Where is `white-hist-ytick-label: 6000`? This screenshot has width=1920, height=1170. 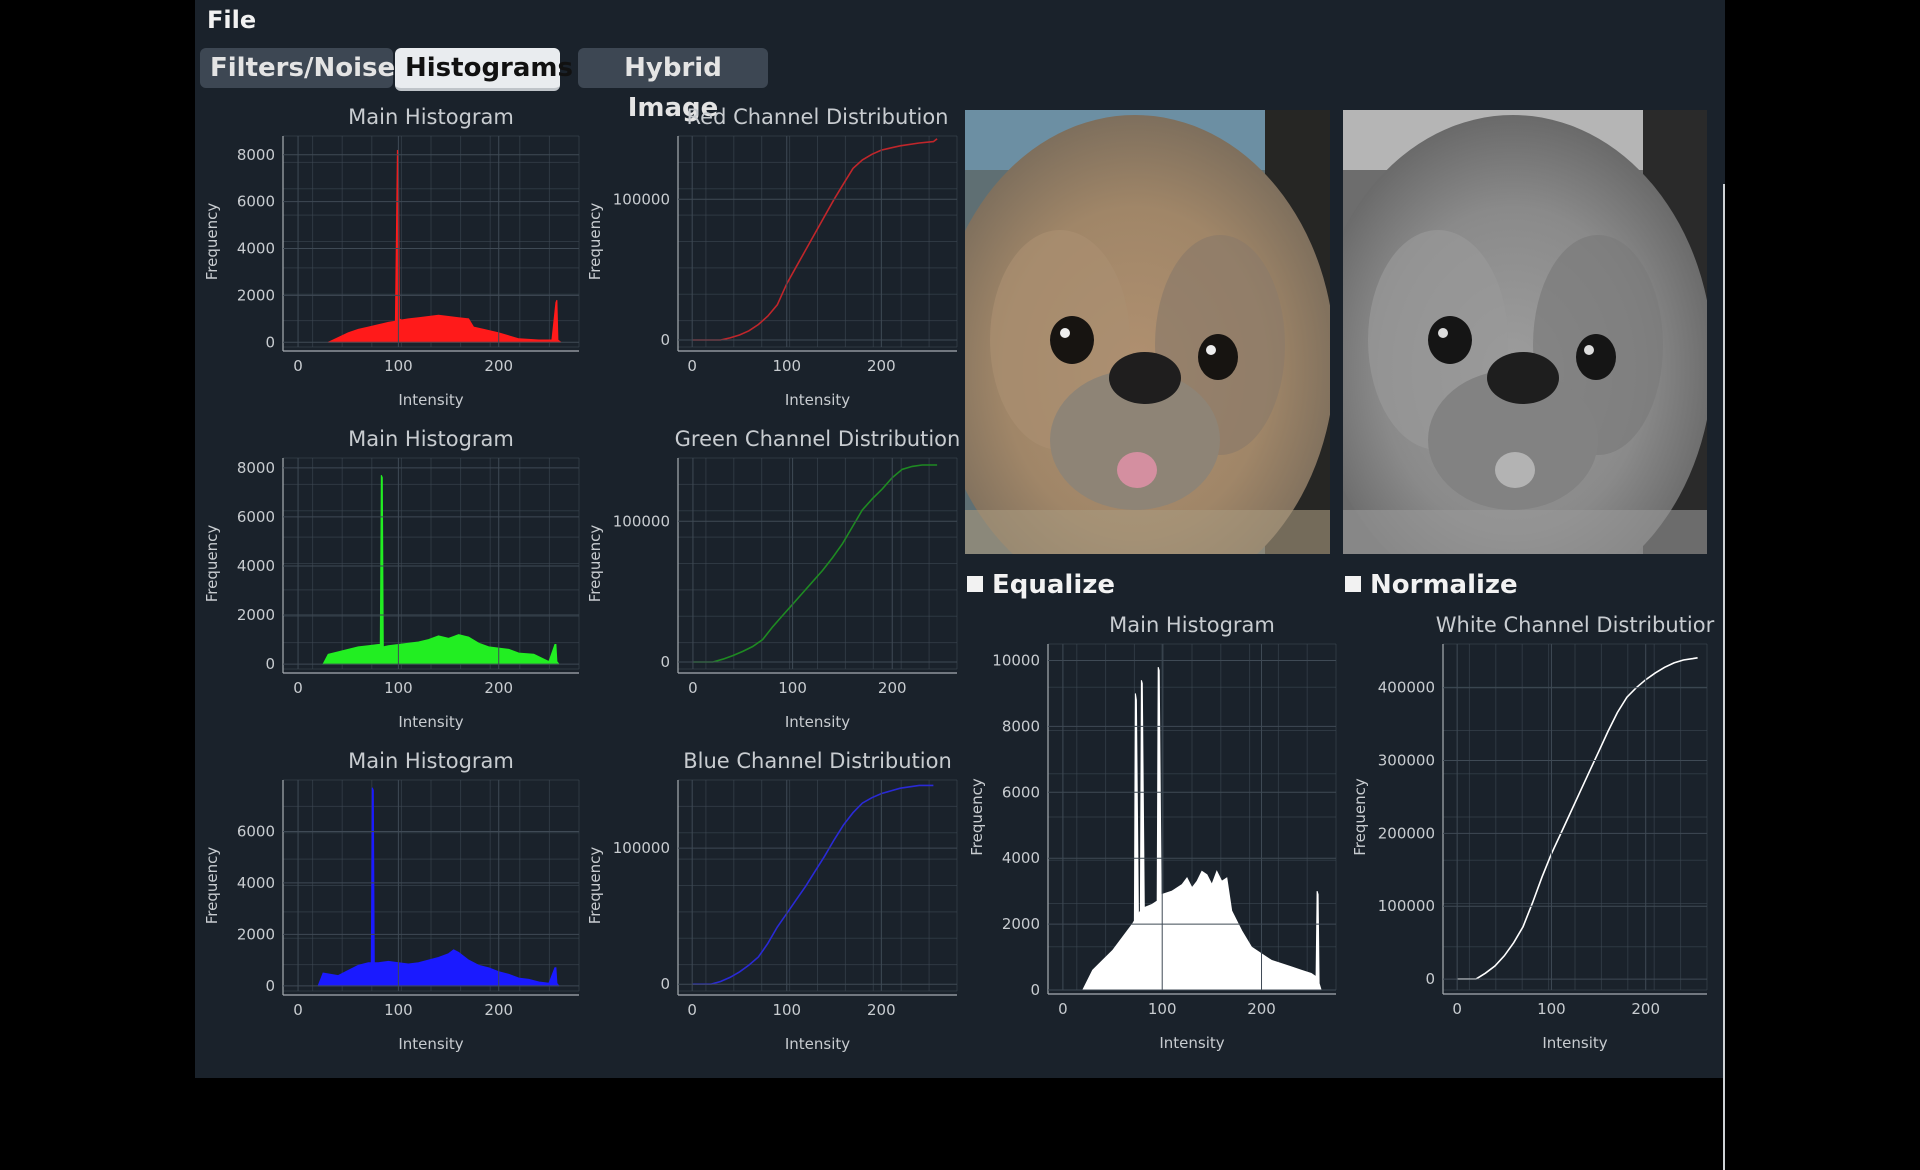 white-hist-ytick-label: 6000 is located at coordinates (1021, 792).